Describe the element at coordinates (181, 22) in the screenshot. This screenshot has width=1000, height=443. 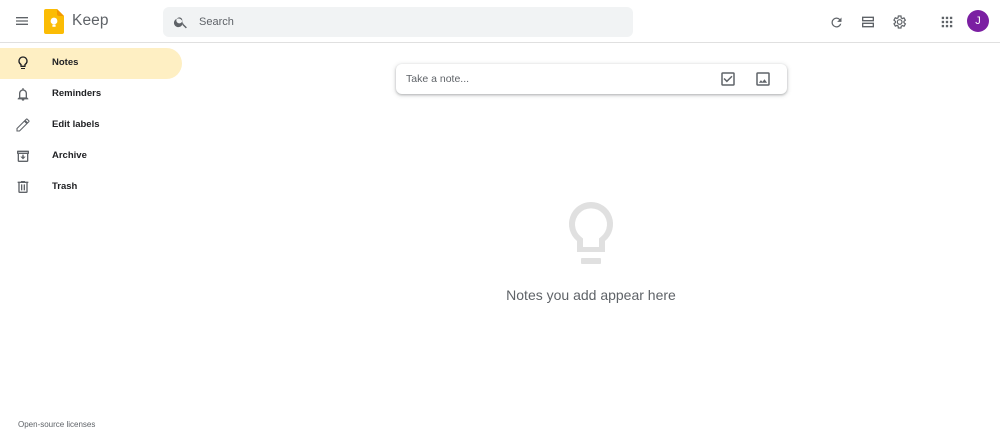
I see `search-icon` at that location.